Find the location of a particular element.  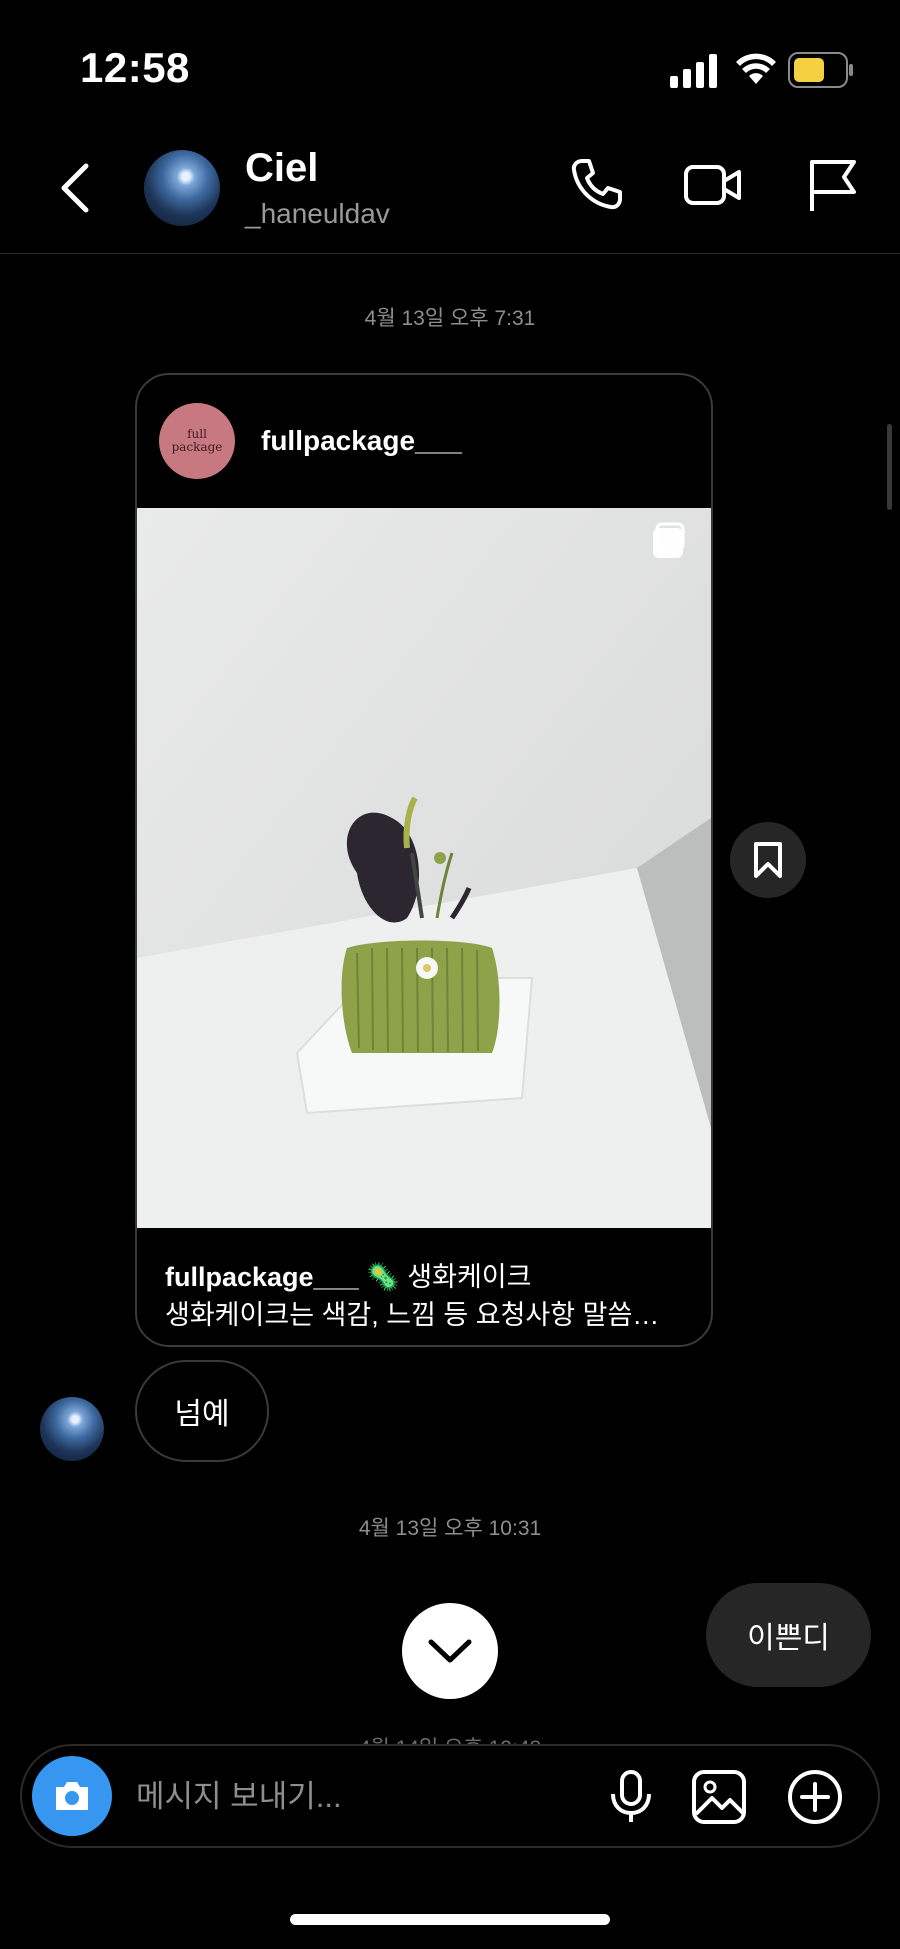

back-chevron-icon is located at coordinates (76, 188).